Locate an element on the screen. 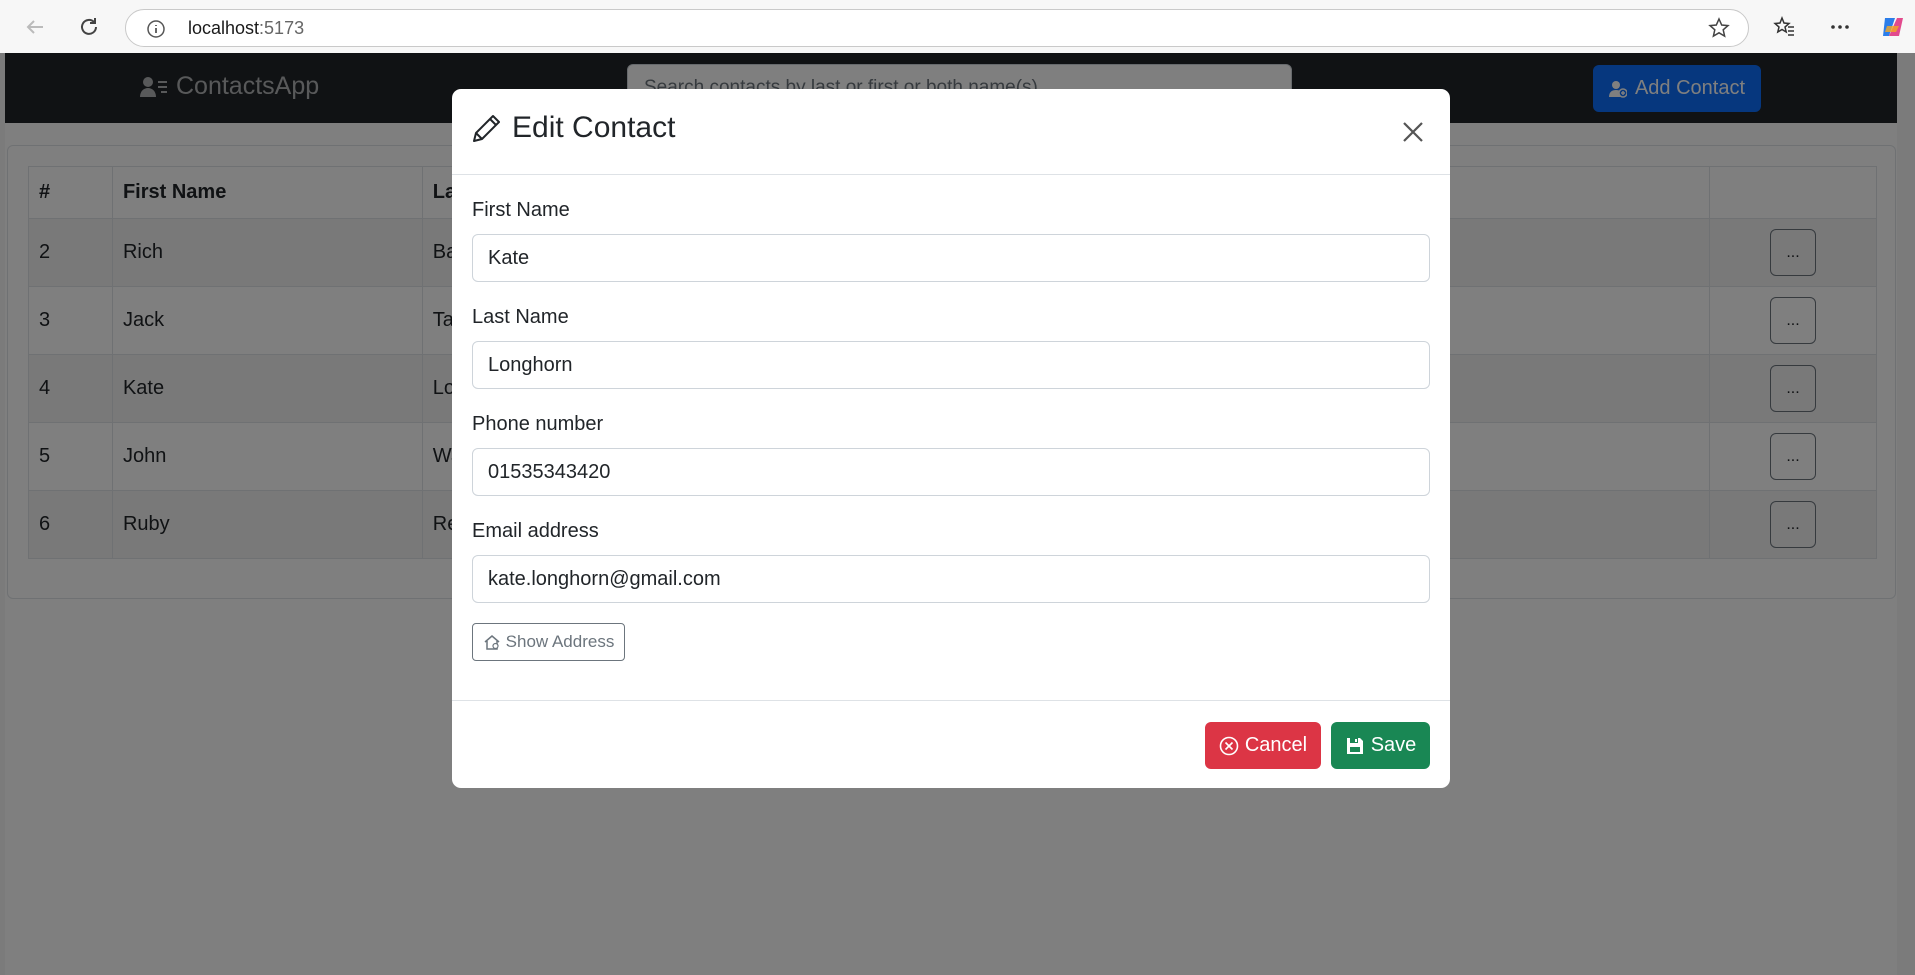  back-arrow-icon is located at coordinates (34, 27).